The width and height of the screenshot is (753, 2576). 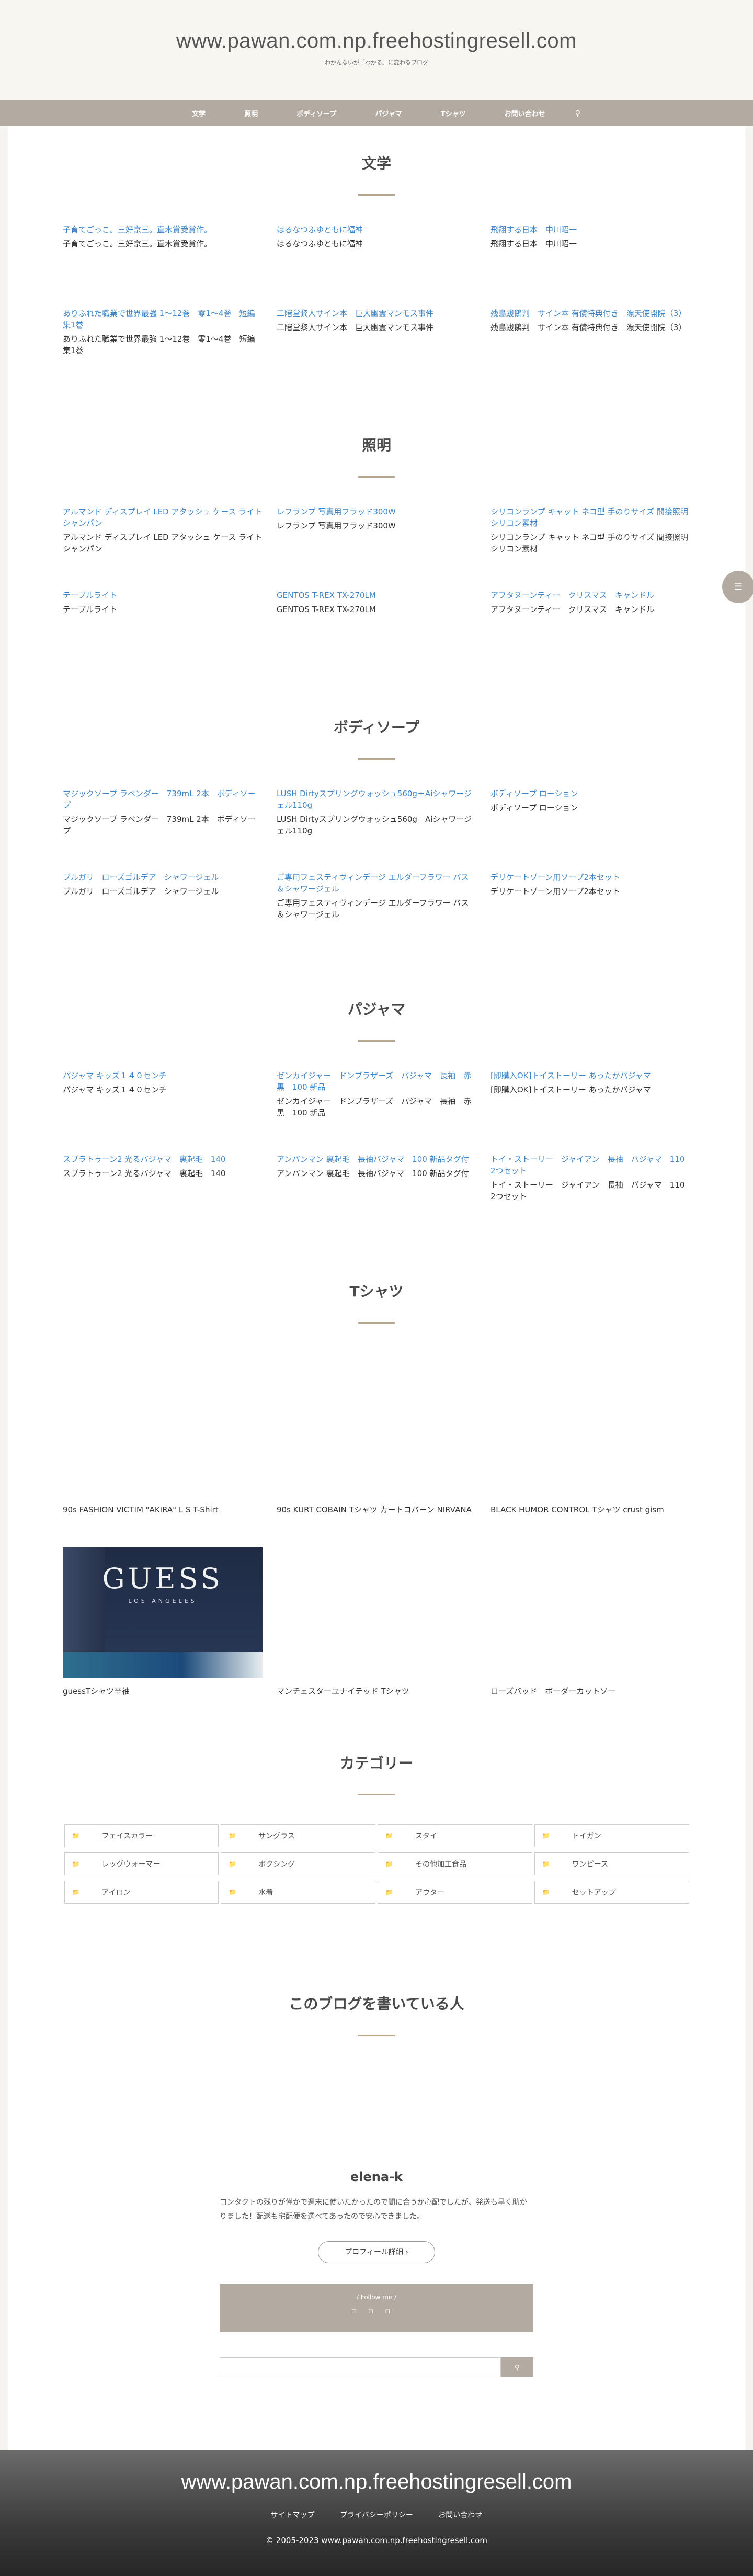 What do you see at coordinates (142, 1863) in the screenshot?
I see `category-link: 📁 レッグウォーマー` at bounding box center [142, 1863].